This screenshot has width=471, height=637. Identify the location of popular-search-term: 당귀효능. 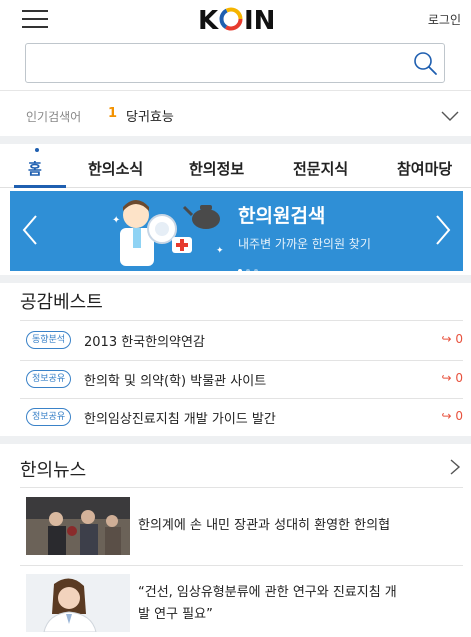
(150, 115).